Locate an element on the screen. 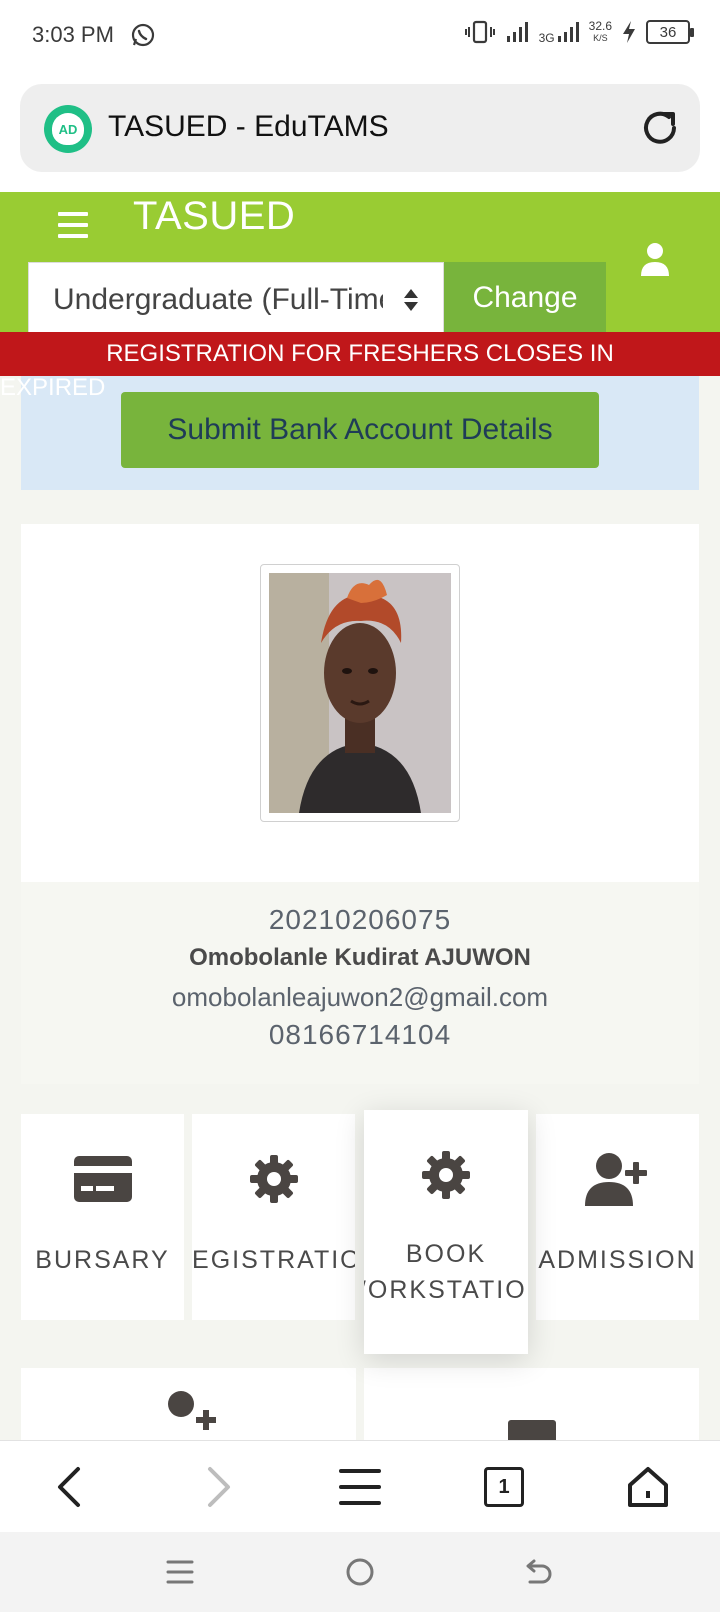  net-speed: 32.6 K/S is located at coordinates (600, 32).